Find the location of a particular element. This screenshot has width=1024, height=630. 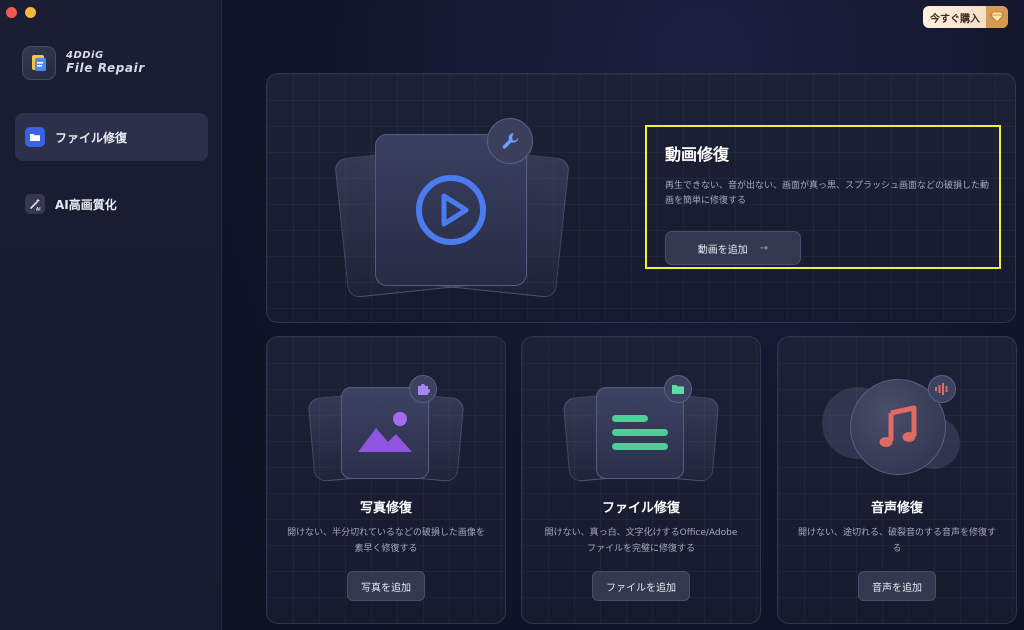

close-window-button is located at coordinates (11, 12).